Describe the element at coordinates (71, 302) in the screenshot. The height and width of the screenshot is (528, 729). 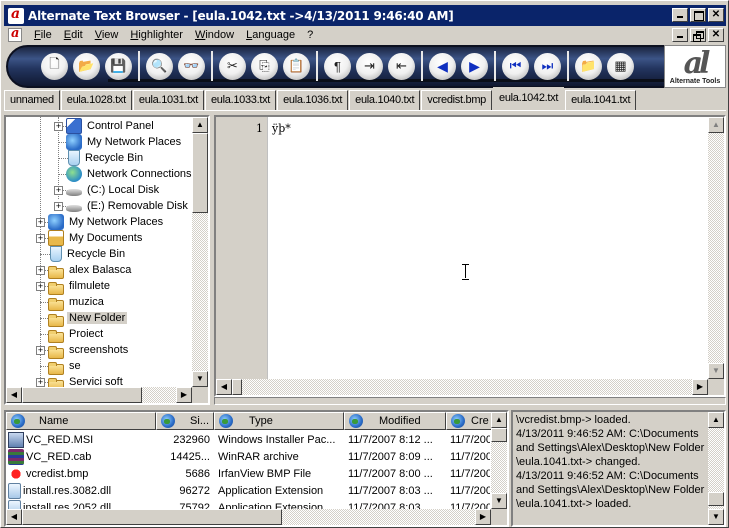
I see `tree-node: muzica` at that location.